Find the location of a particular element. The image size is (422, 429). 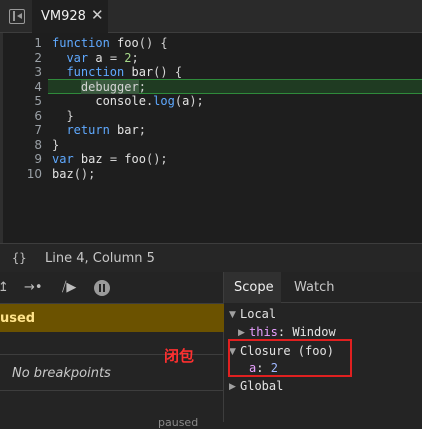

code-line: function foo() { is located at coordinates (110, 43).